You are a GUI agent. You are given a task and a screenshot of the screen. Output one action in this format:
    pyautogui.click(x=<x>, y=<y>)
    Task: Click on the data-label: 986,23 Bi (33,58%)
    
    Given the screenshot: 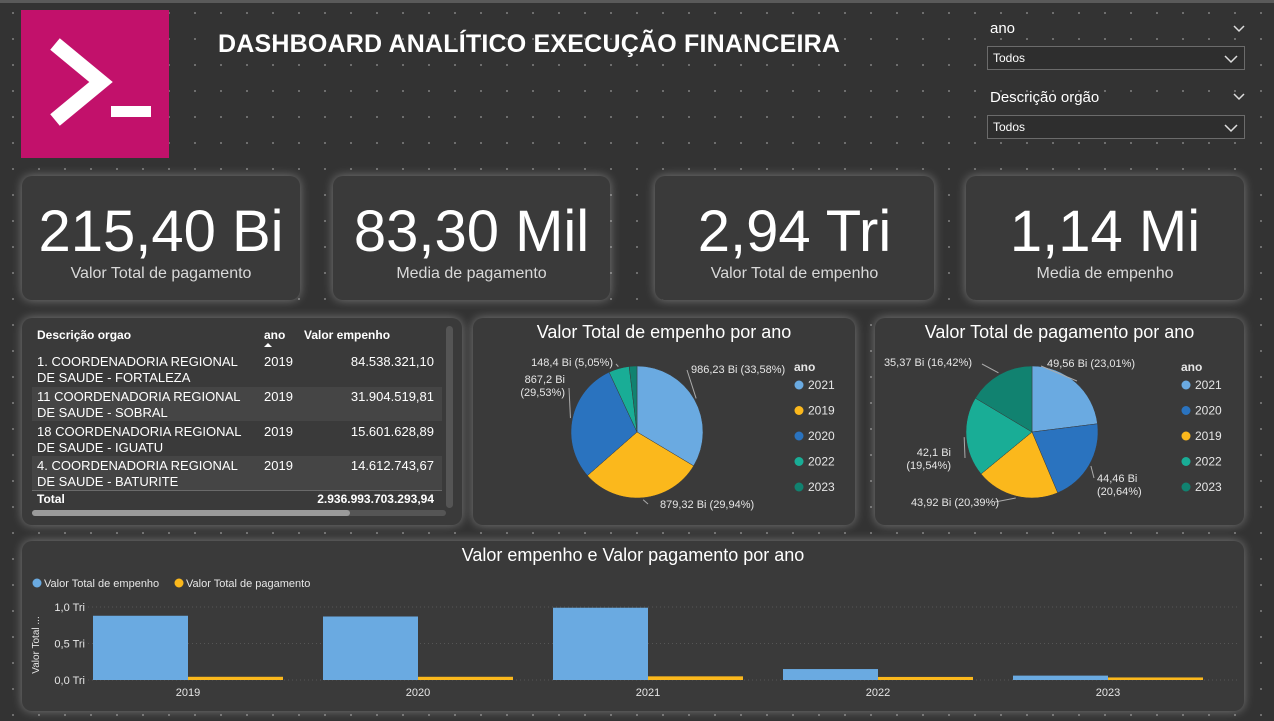 What is the action you would take?
    pyautogui.click(x=738, y=370)
    